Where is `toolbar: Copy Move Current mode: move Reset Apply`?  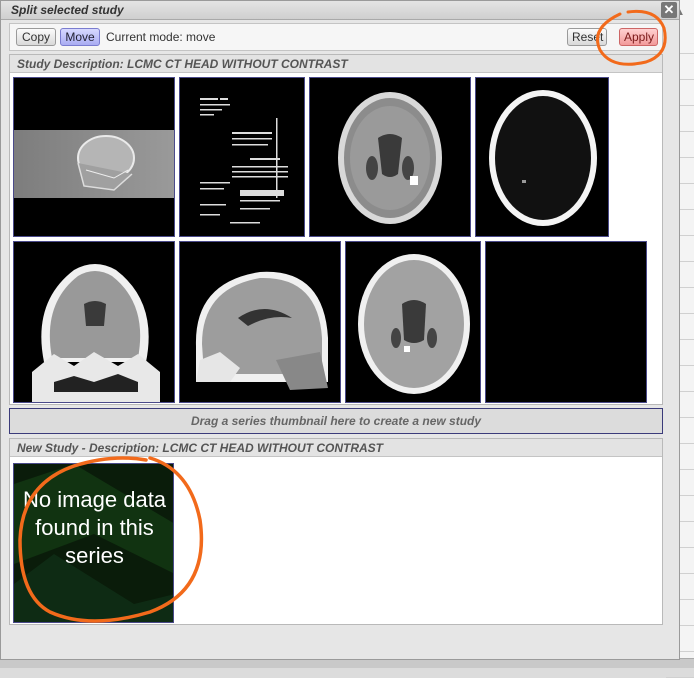 toolbar: Copy Move Current mode: move Reset Apply is located at coordinates (336, 37).